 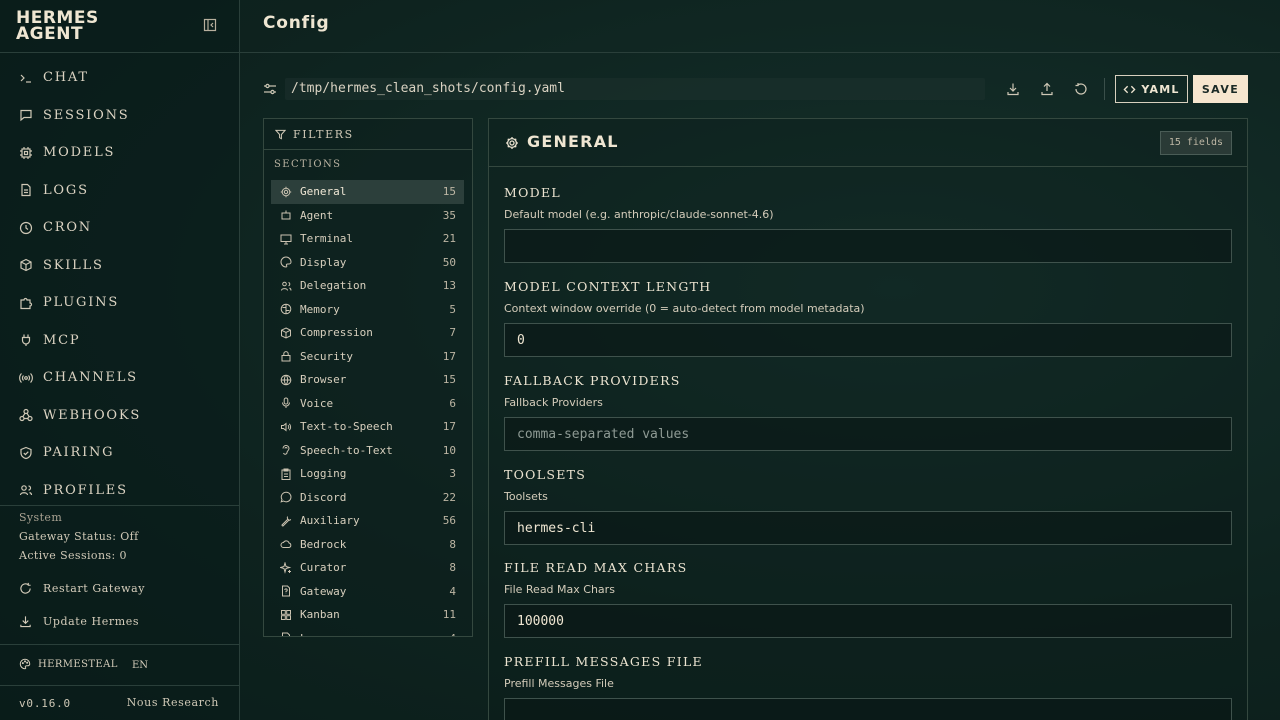 I want to click on nav-item-skills: SKILLS, so click(x=120, y=266).